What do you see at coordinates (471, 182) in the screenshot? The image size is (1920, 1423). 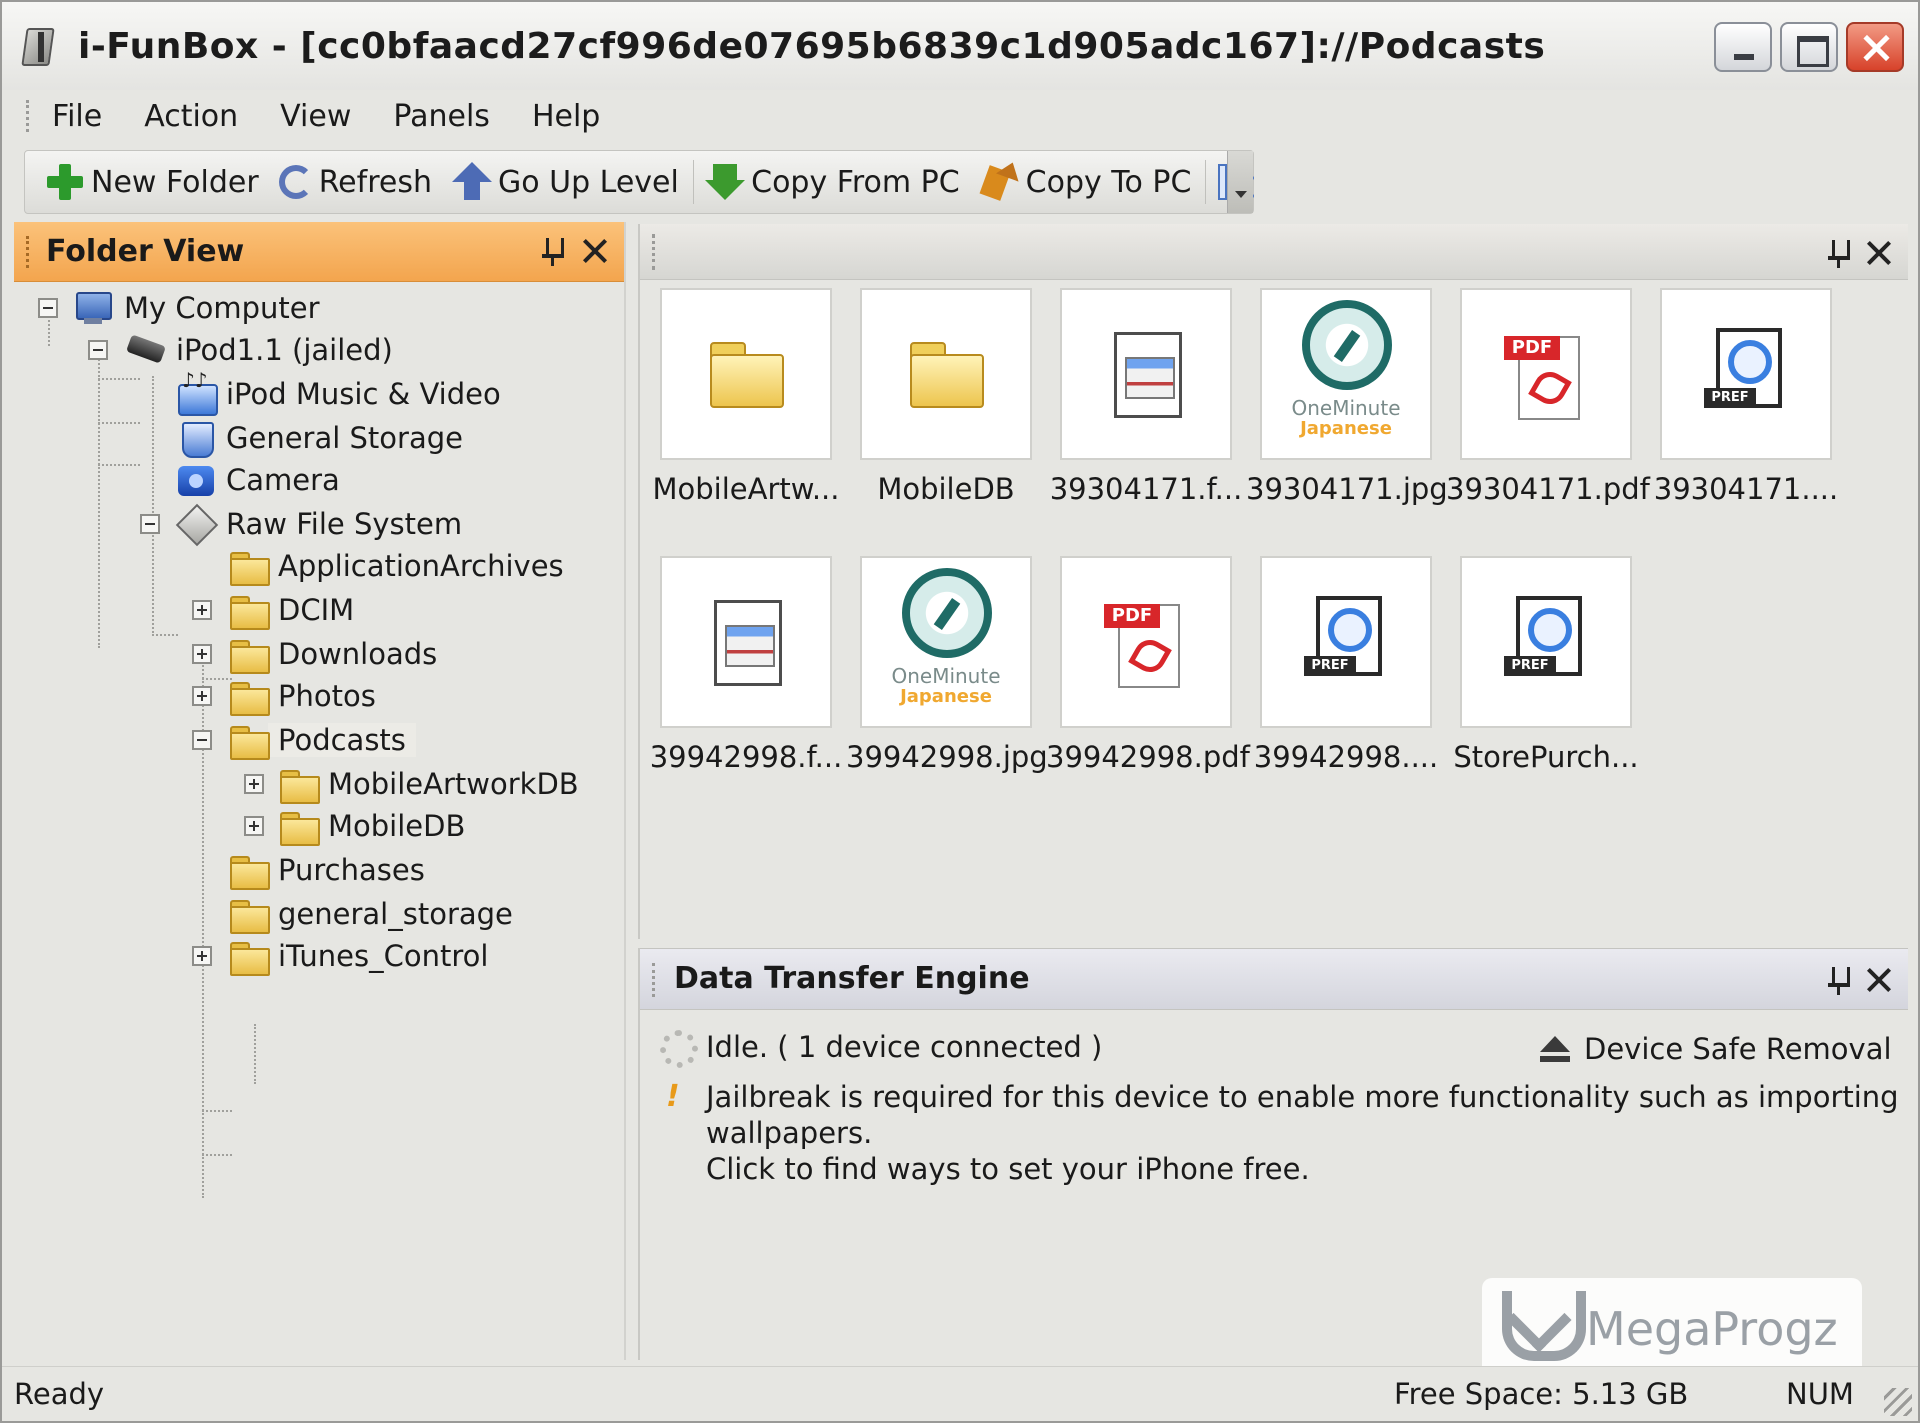 I see `up-arrow-icon` at bounding box center [471, 182].